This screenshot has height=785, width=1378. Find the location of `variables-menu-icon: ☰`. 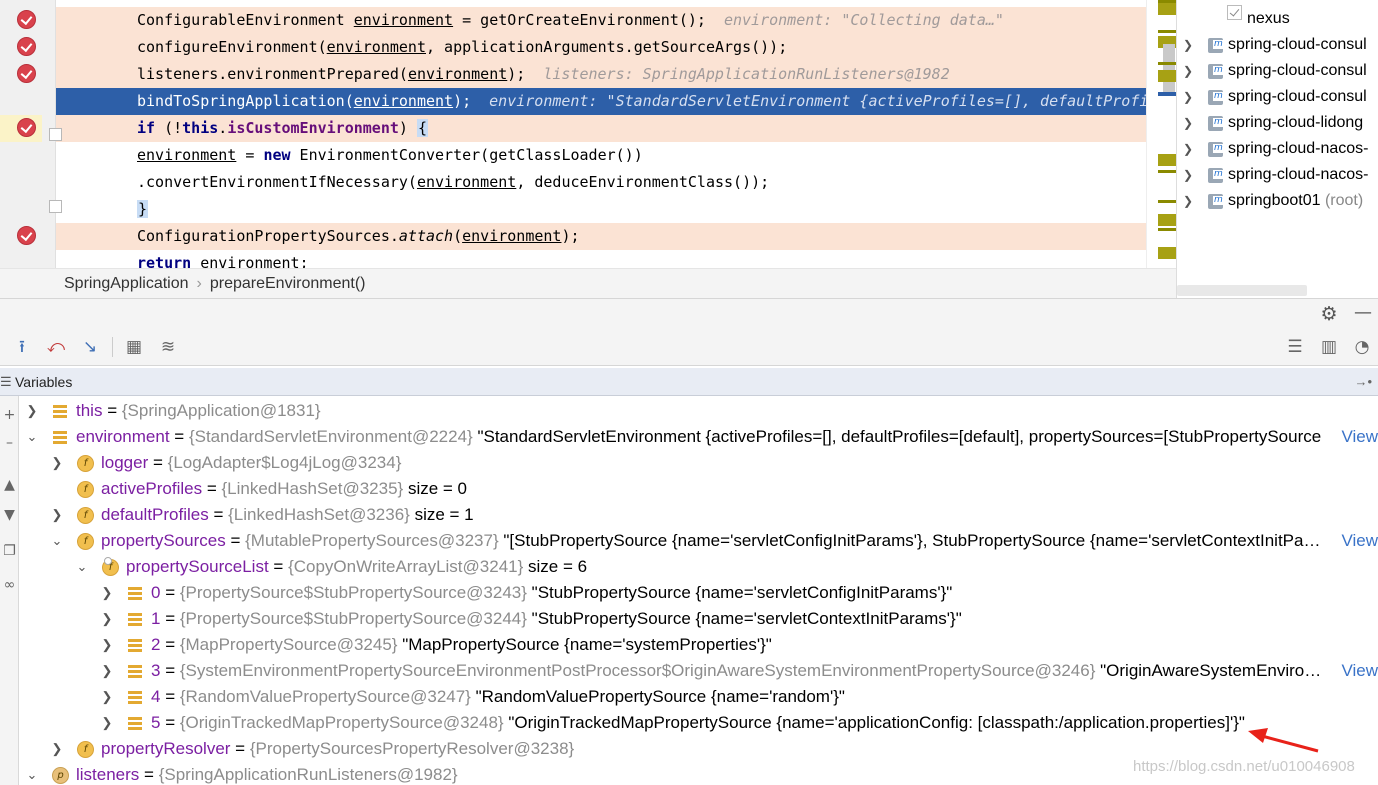

variables-menu-icon: ☰ is located at coordinates (6, 382).